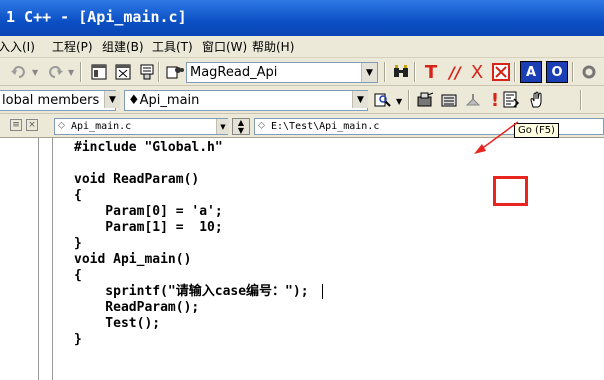 This screenshot has width=604, height=380. Describe the element at coordinates (401, 72) in the screenshot. I see `binoculars-icon` at that location.